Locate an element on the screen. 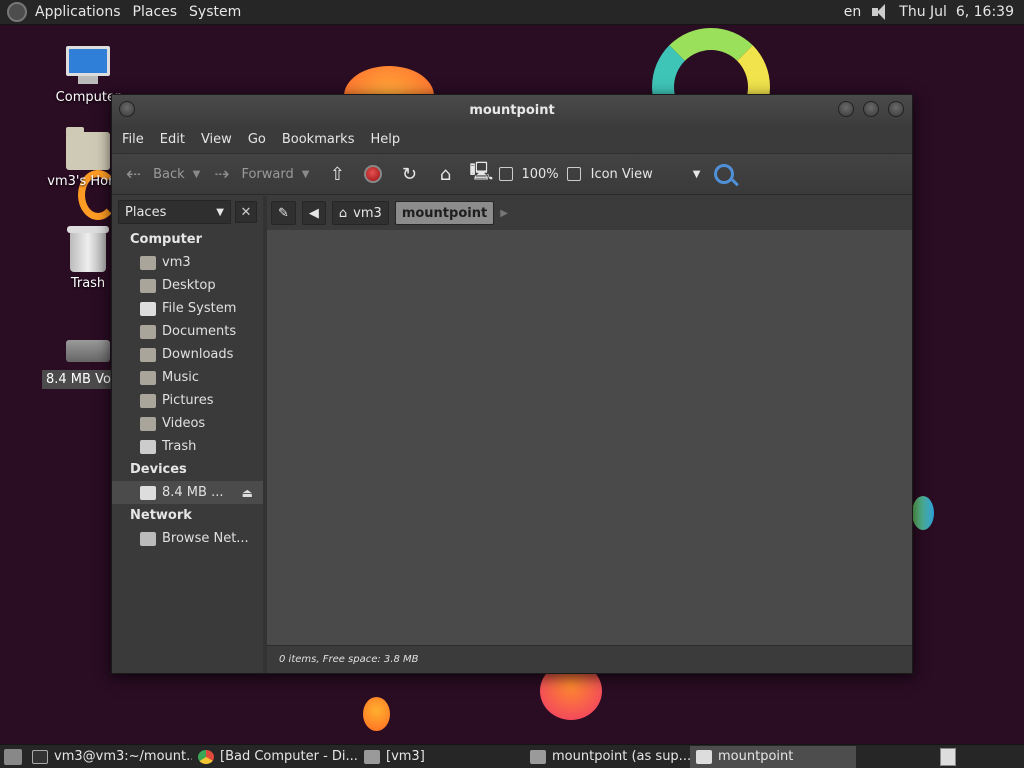  zoom-level: 100% is located at coordinates (539, 174).